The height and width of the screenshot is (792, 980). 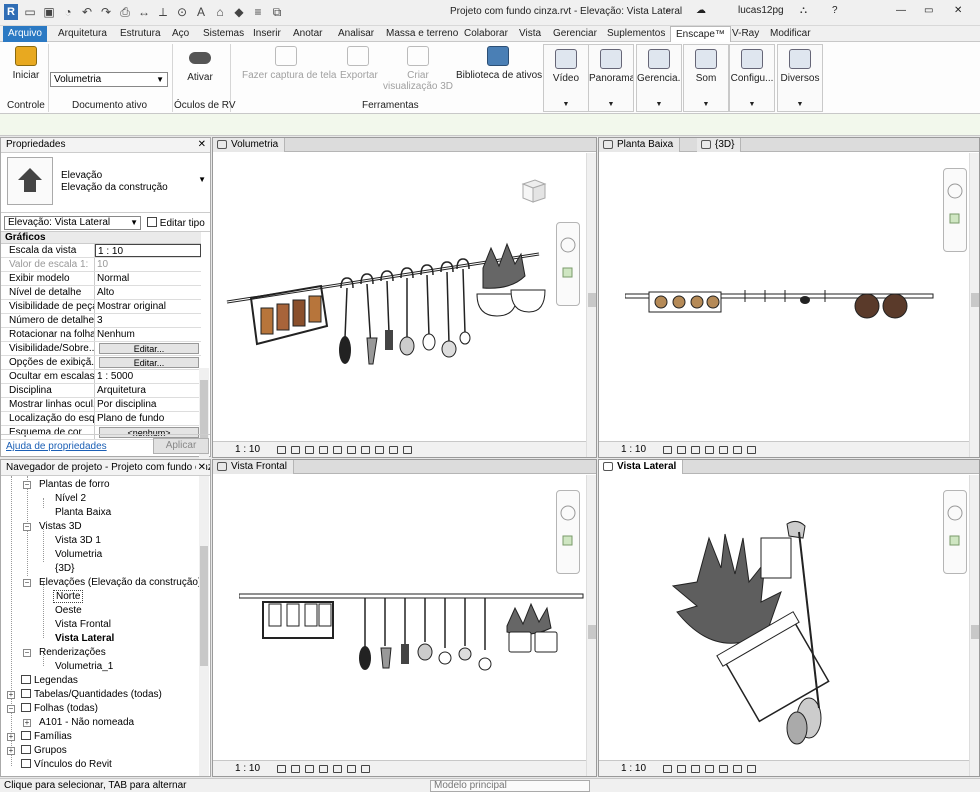 I want to click on enscape-vdeo-button: Vídeo ▼, so click(x=566, y=78).